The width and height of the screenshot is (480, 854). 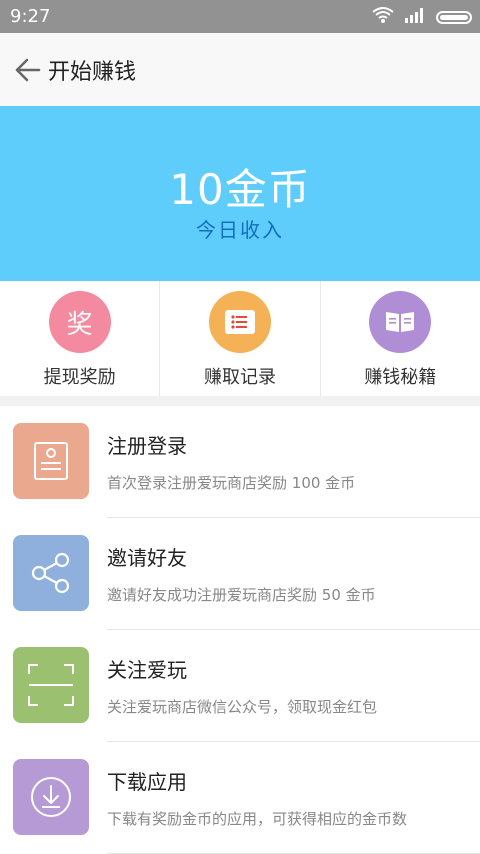 What do you see at coordinates (400, 377) in the screenshot?
I see `earning-tips-label: 赚钱秘籍` at bounding box center [400, 377].